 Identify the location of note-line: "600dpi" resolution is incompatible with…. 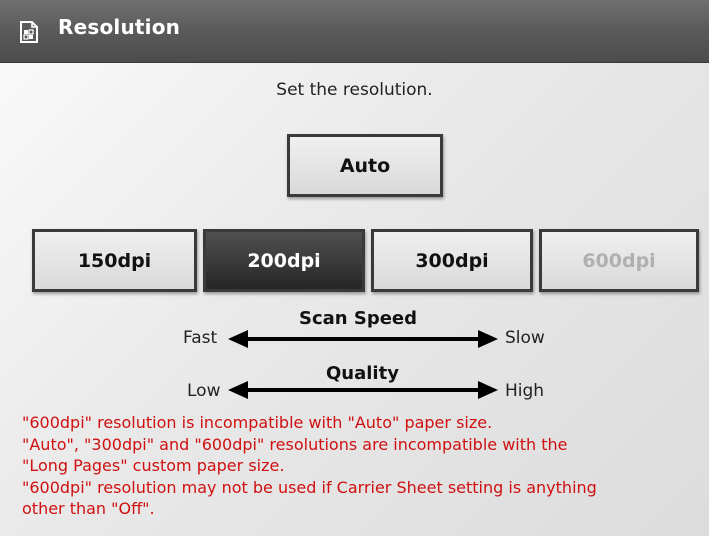
(257, 422).